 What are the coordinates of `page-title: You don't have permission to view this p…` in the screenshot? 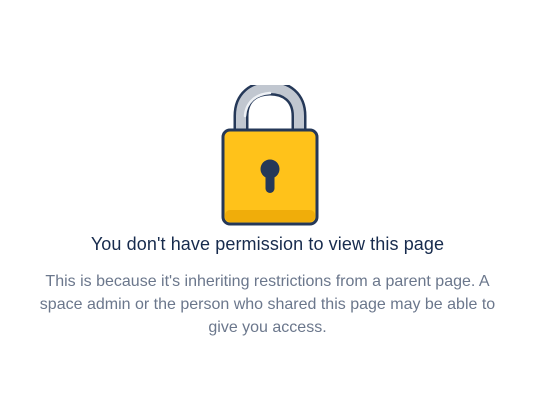 It's located at (267, 244).